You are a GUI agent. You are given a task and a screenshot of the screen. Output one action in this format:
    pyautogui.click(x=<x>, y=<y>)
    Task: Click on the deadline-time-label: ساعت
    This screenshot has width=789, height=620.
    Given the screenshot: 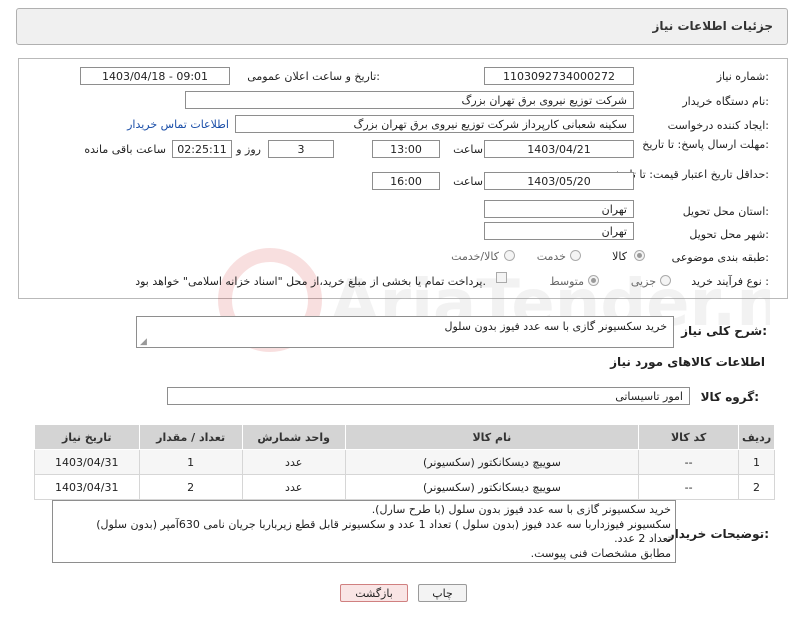 What is the action you would take?
    pyautogui.click(x=468, y=149)
    